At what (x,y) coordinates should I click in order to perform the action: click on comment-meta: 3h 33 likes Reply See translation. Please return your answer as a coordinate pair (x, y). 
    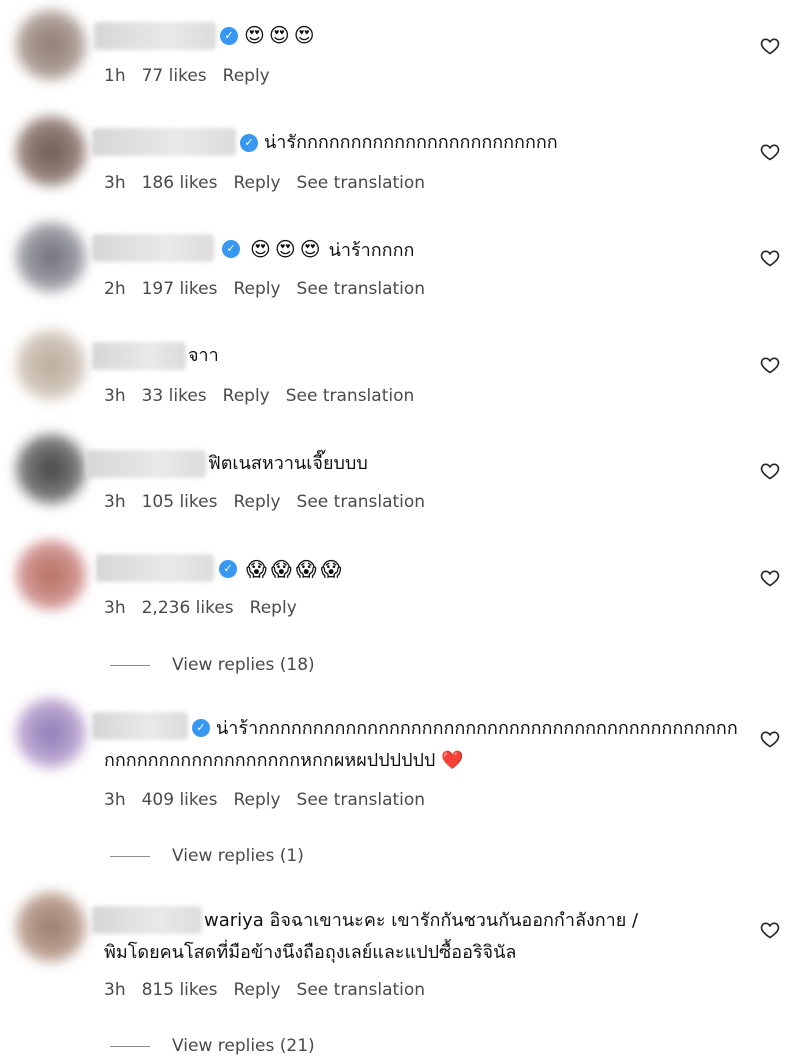
    Looking at the image, I should click on (267, 396).